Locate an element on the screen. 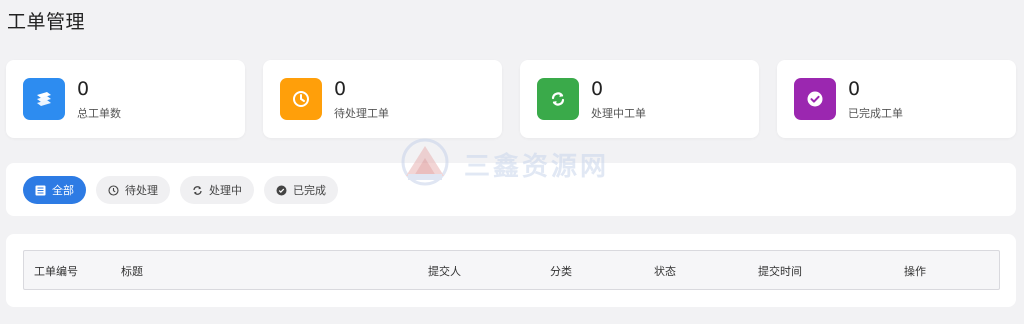 The height and width of the screenshot is (324, 1024). filter-label: 全部 is located at coordinates (63, 190).